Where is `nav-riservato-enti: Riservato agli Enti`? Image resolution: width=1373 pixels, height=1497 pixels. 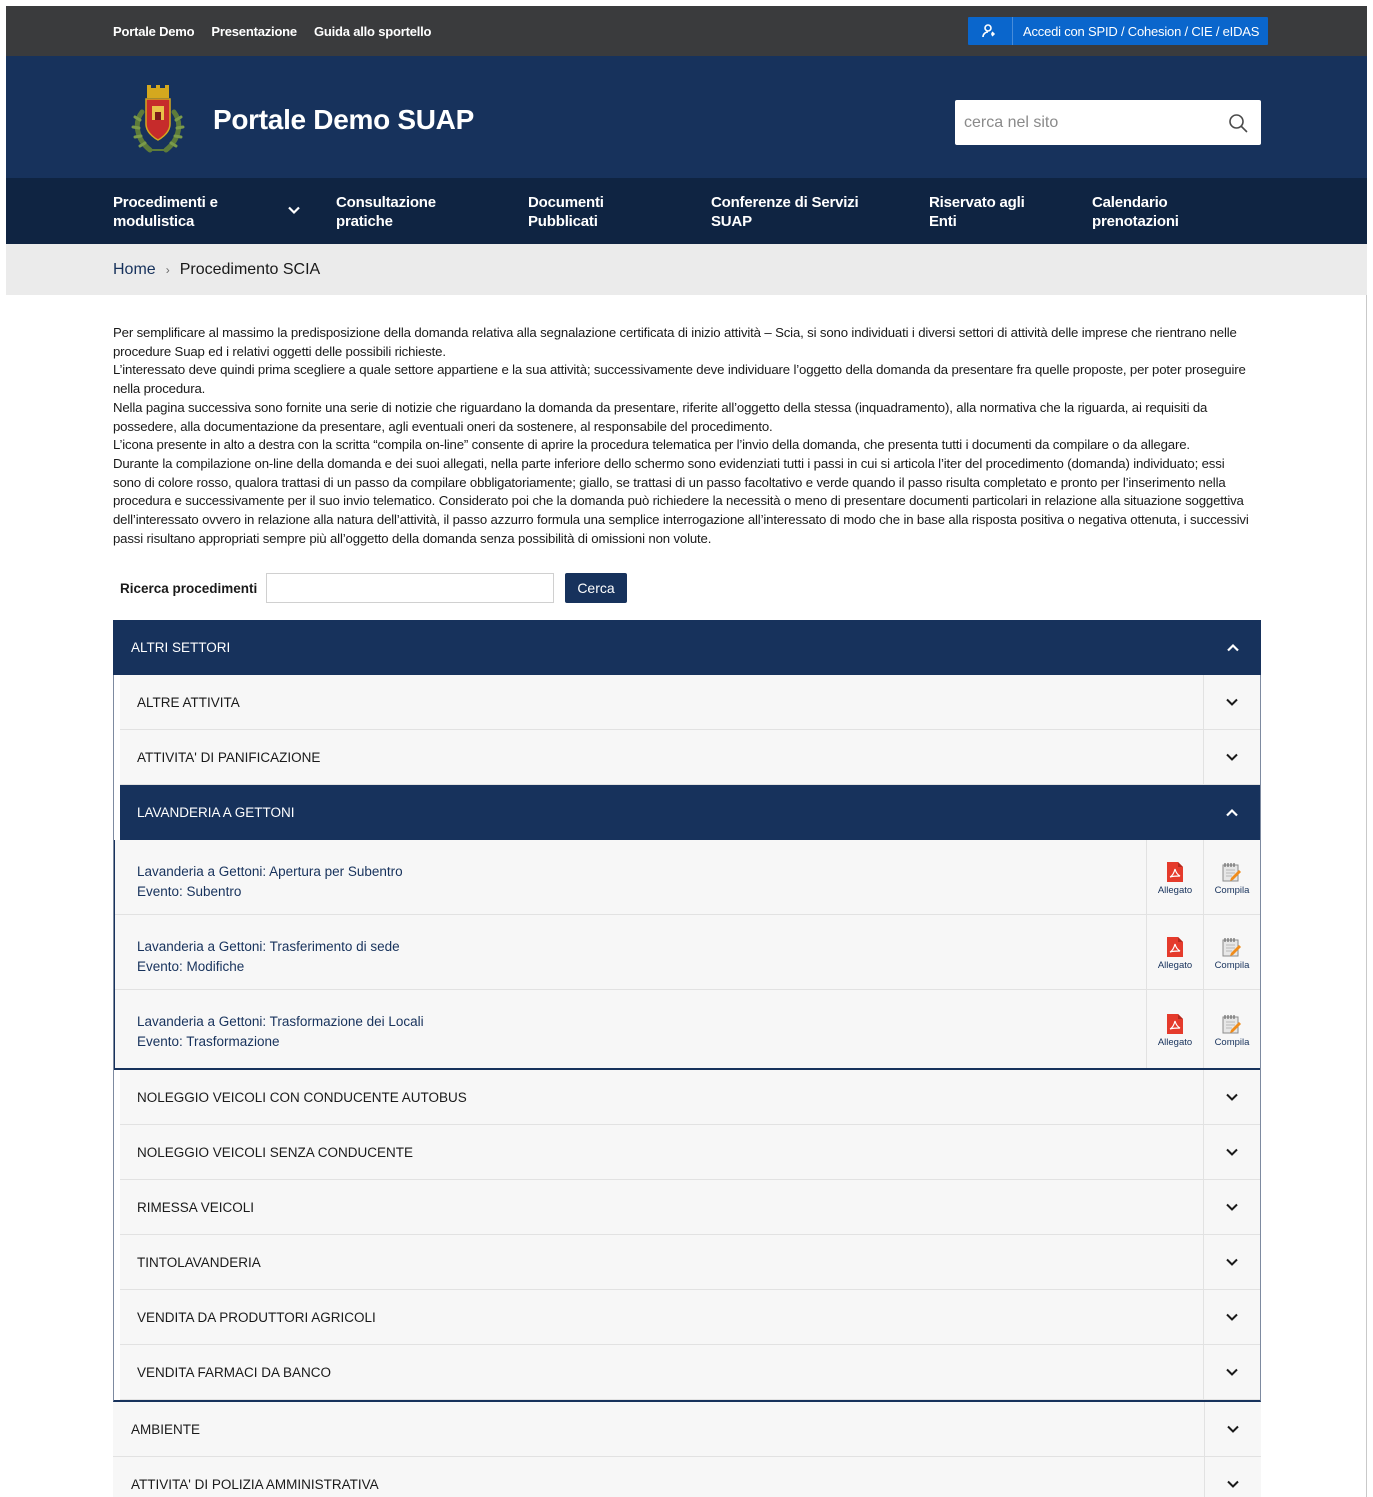 nav-riservato-enti: Riservato agli Enti is located at coordinates (977, 212).